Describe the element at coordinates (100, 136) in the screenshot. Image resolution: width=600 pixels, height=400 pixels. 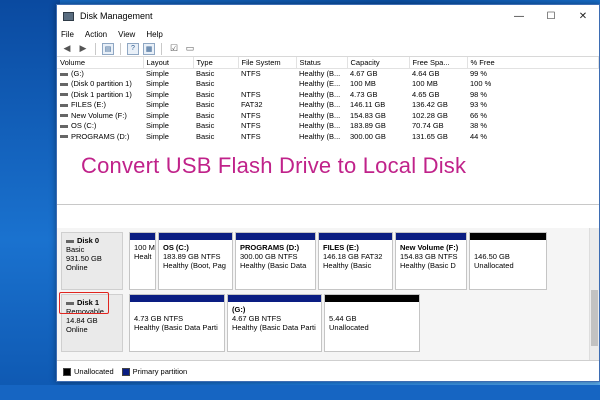
I see `volume-cell: PROGRAMS (D:)` at that location.